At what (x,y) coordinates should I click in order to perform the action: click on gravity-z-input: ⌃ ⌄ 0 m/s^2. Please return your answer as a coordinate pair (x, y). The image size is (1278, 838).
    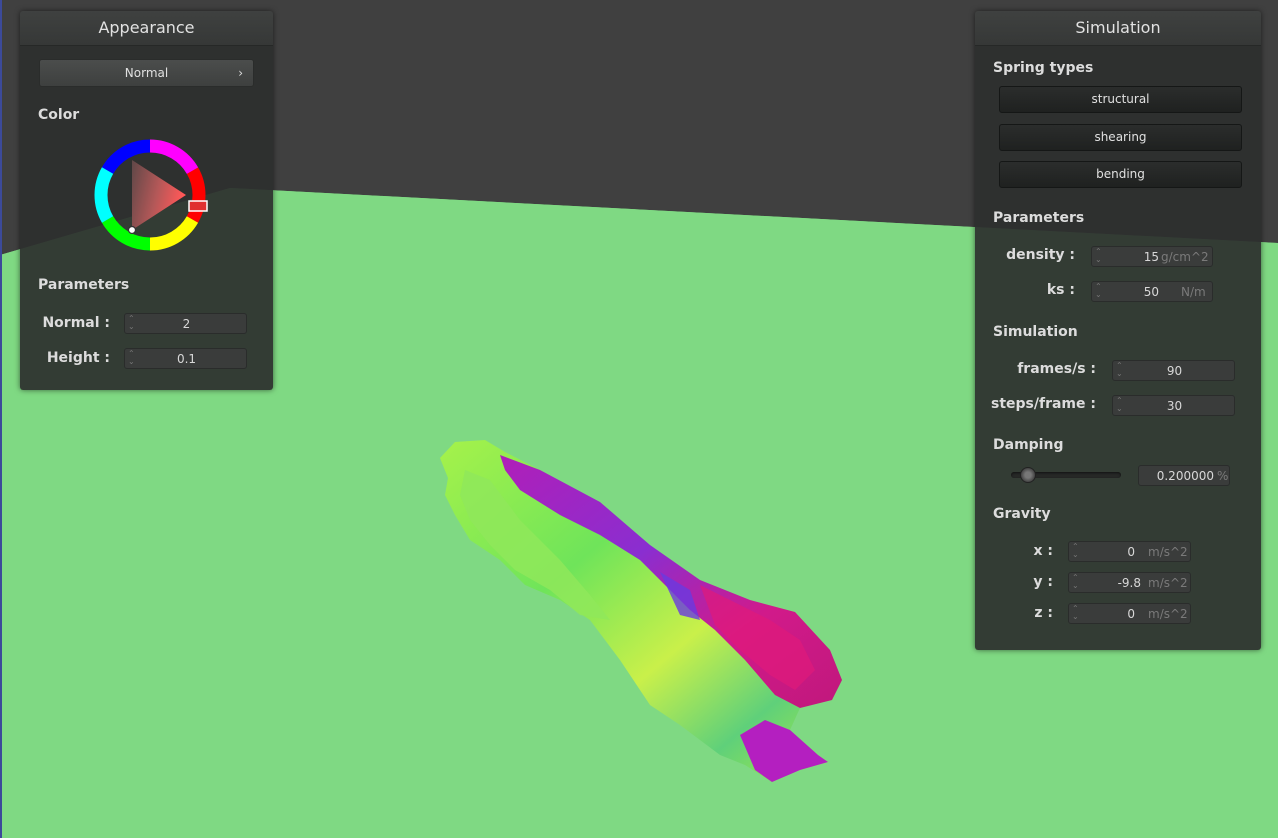
    Looking at the image, I should click on (1129, 613).